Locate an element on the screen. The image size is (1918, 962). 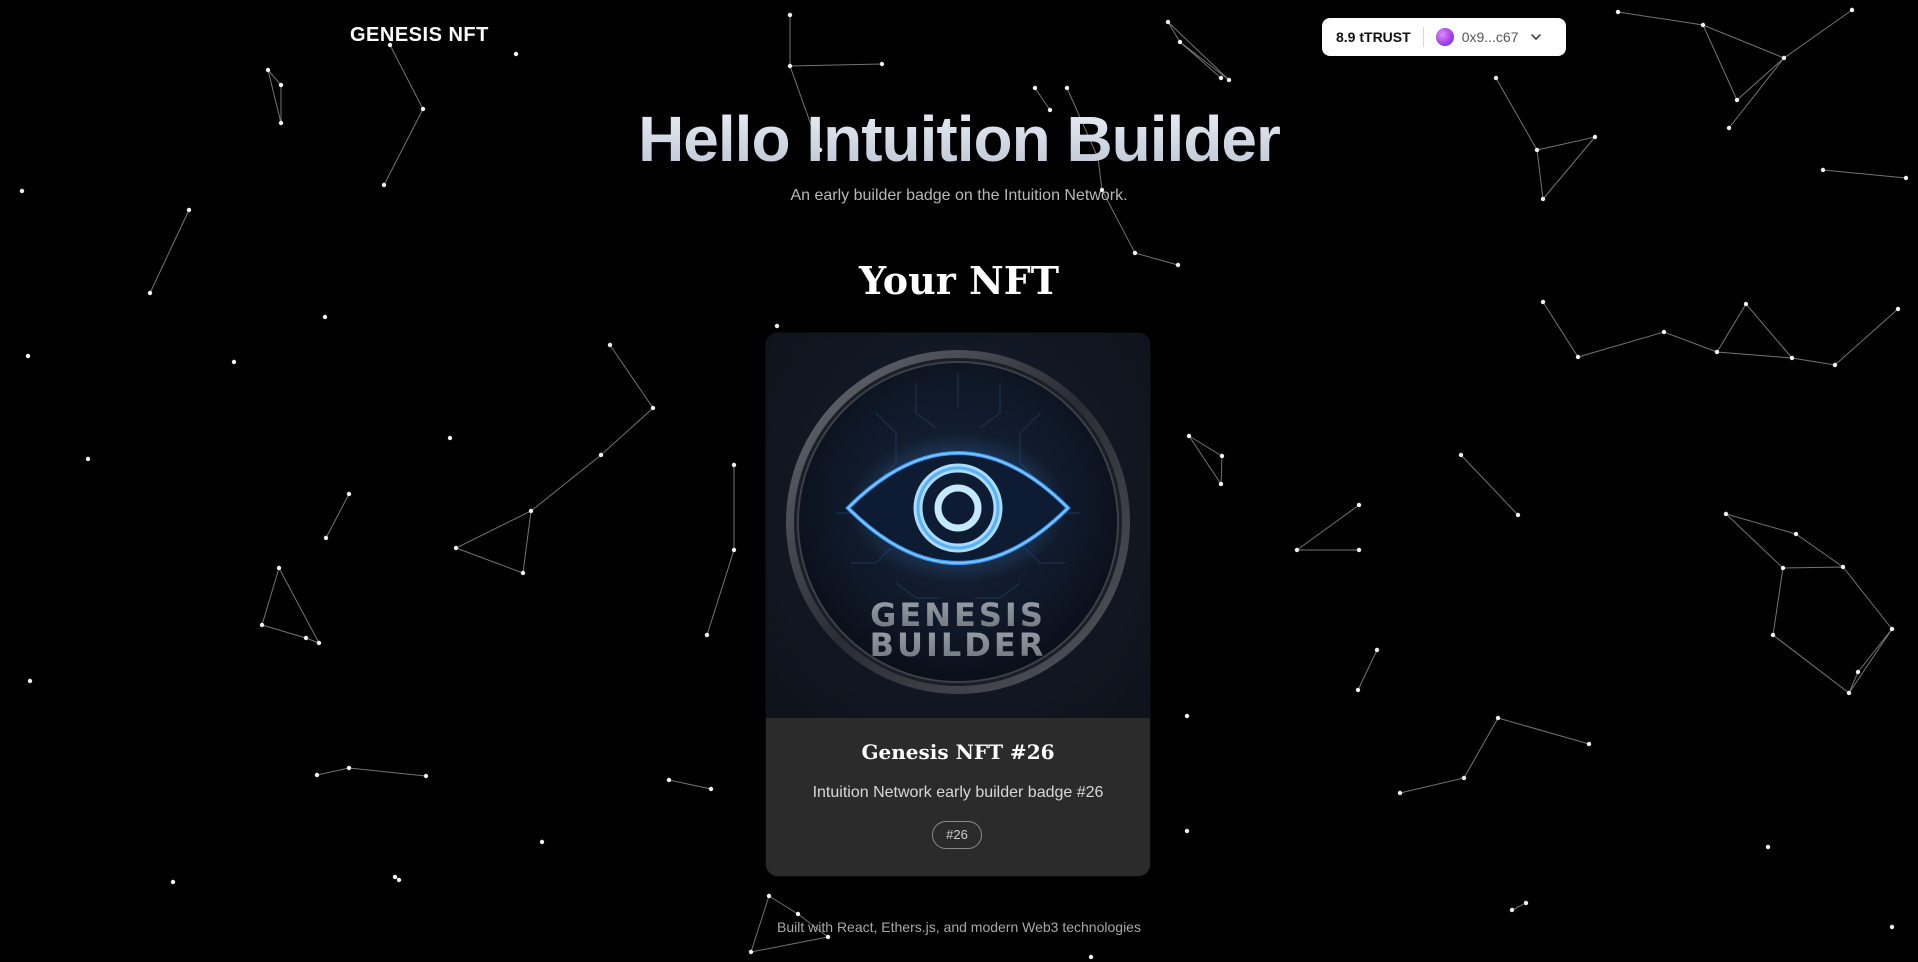
wallet-button: 8.9 tTRUST 0x9...c67 is located at coordinates (1444, 37).